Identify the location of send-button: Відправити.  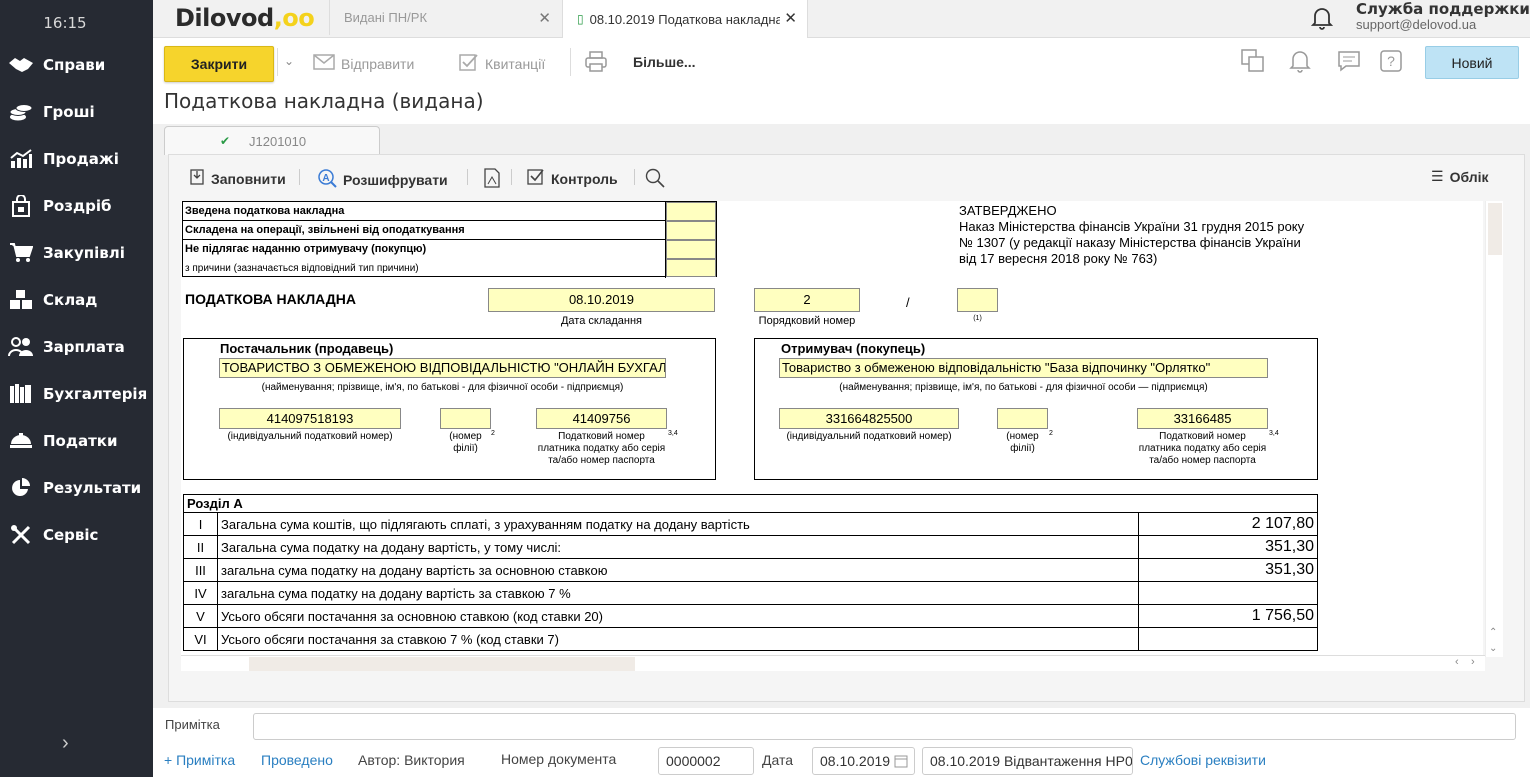
(363, 63).